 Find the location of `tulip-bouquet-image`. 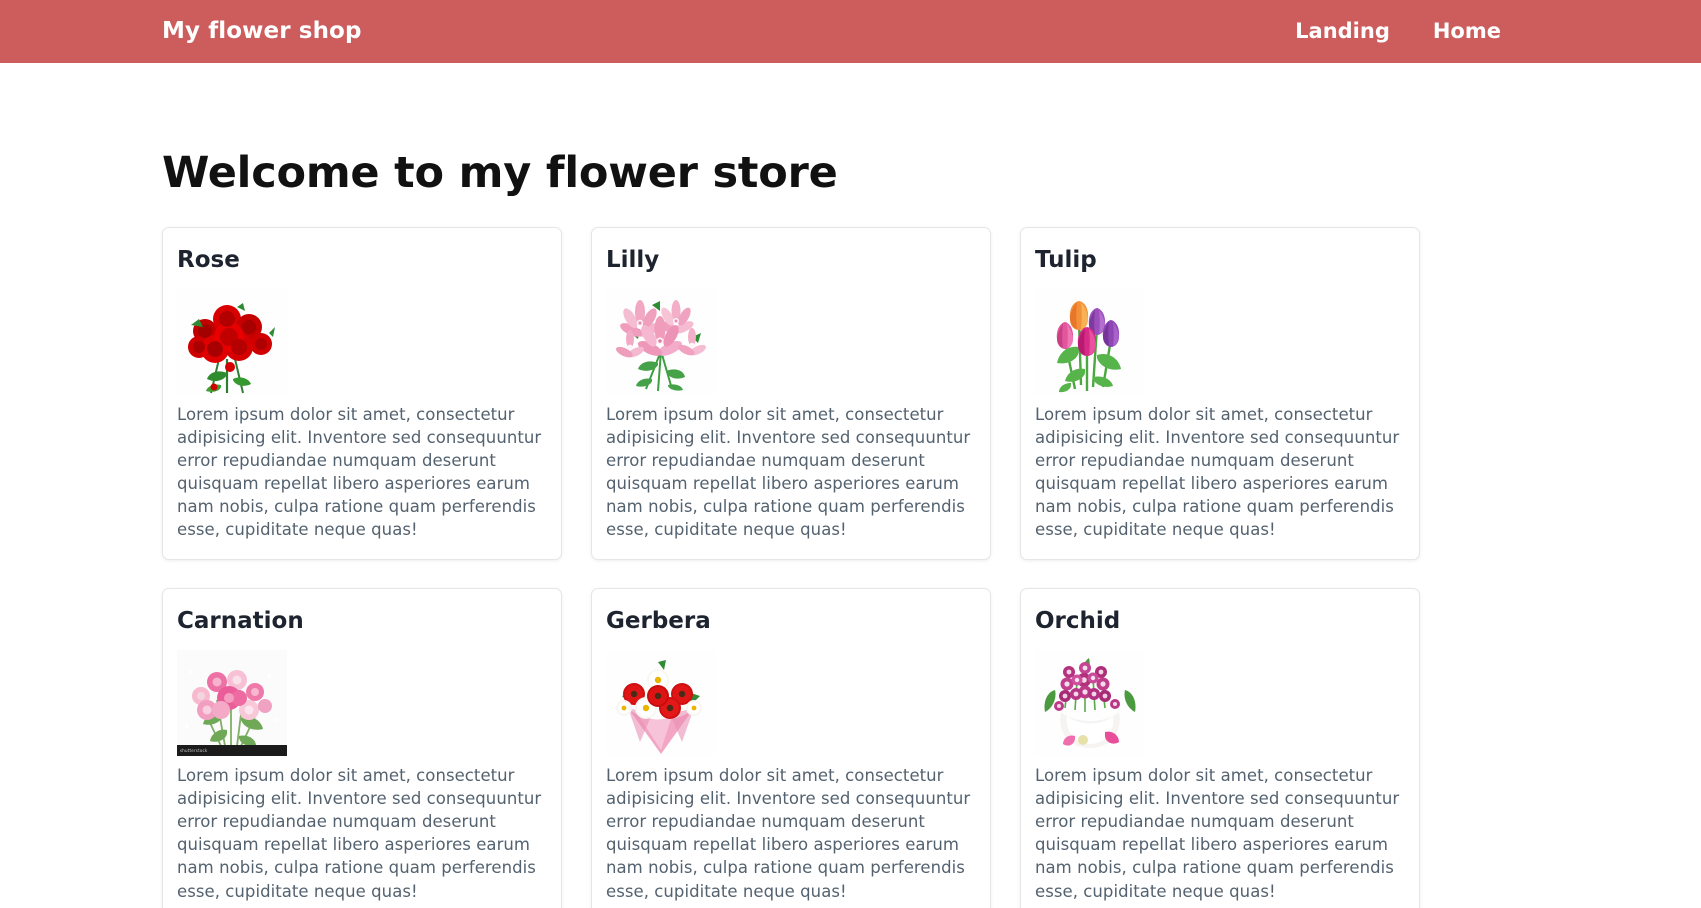

tulip-bouquet-image is located at coordinates (1090, 341).